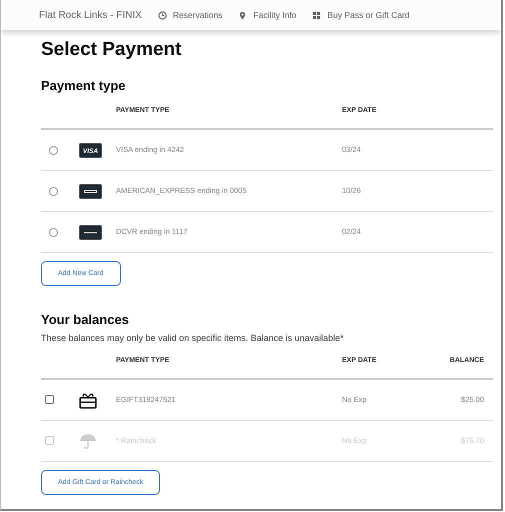  I want to click on section-heading: Your balances, so click(85, 320).